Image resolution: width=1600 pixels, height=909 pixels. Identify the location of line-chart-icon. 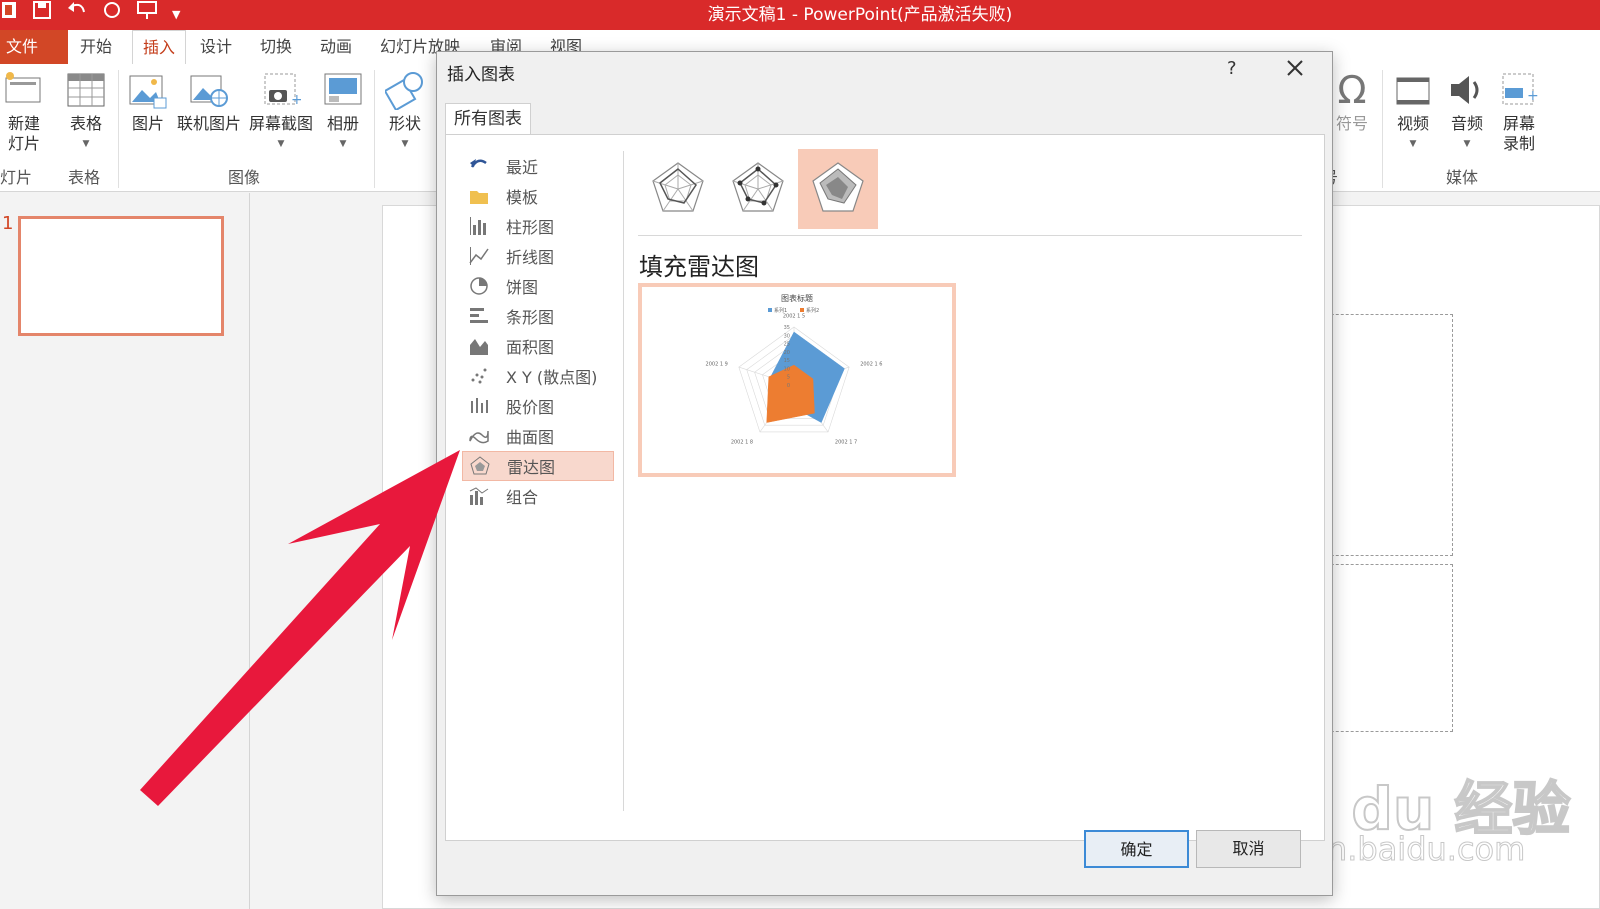
(479, 256).